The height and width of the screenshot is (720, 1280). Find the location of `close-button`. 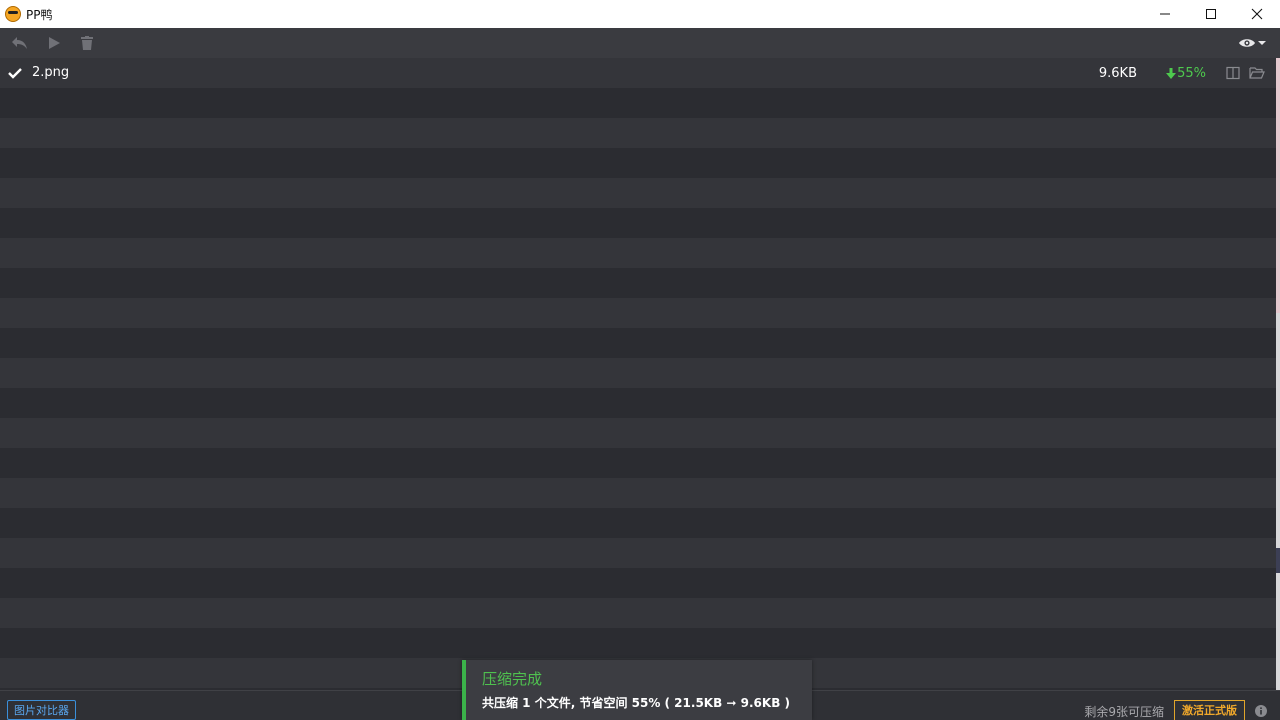

close-button is located at coordinates (1257, 14).